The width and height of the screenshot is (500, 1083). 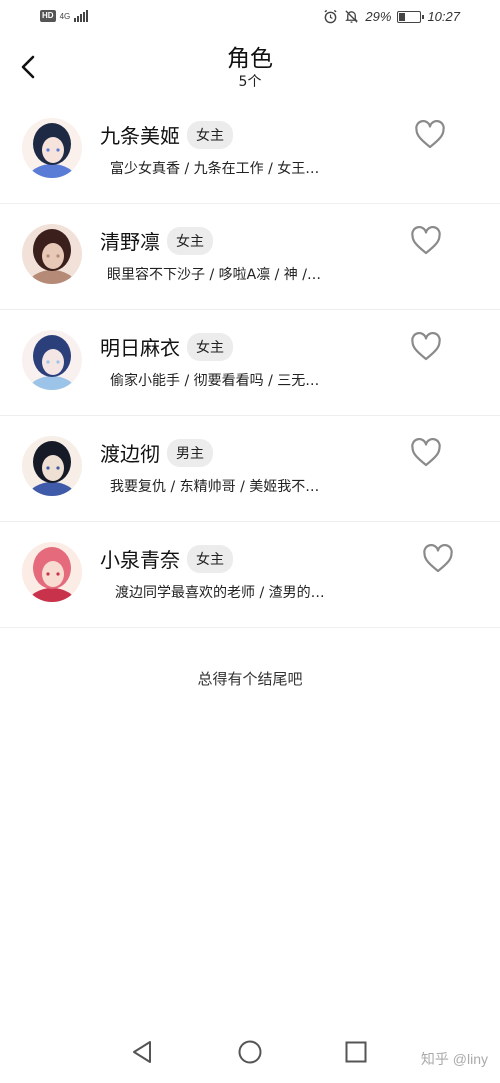 I want to click on nav-recents-button, so click(x=356, y=1052).